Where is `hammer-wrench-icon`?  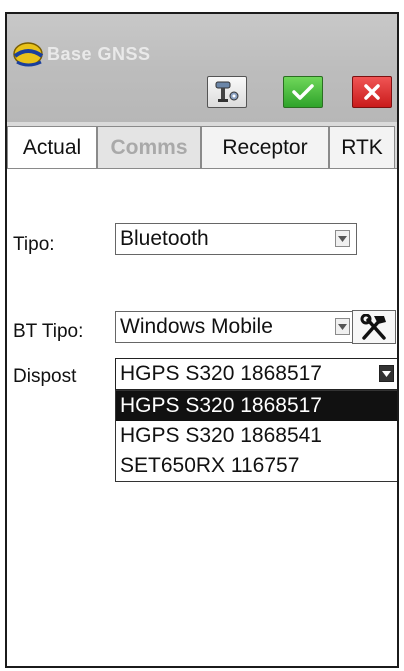
hammer-wrench-icon is located at coordinates (373, 327).